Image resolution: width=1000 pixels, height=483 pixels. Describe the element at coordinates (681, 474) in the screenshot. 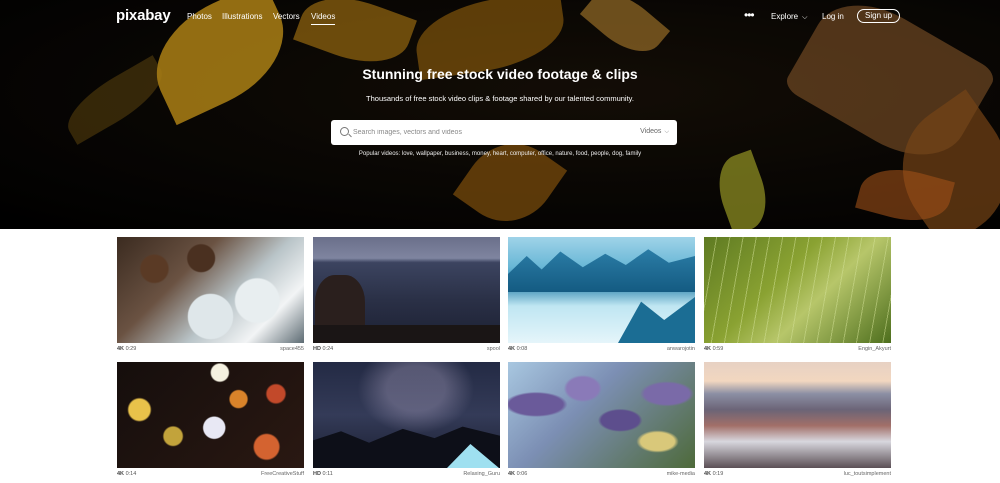

I see `video-user: mike-media` at that location.